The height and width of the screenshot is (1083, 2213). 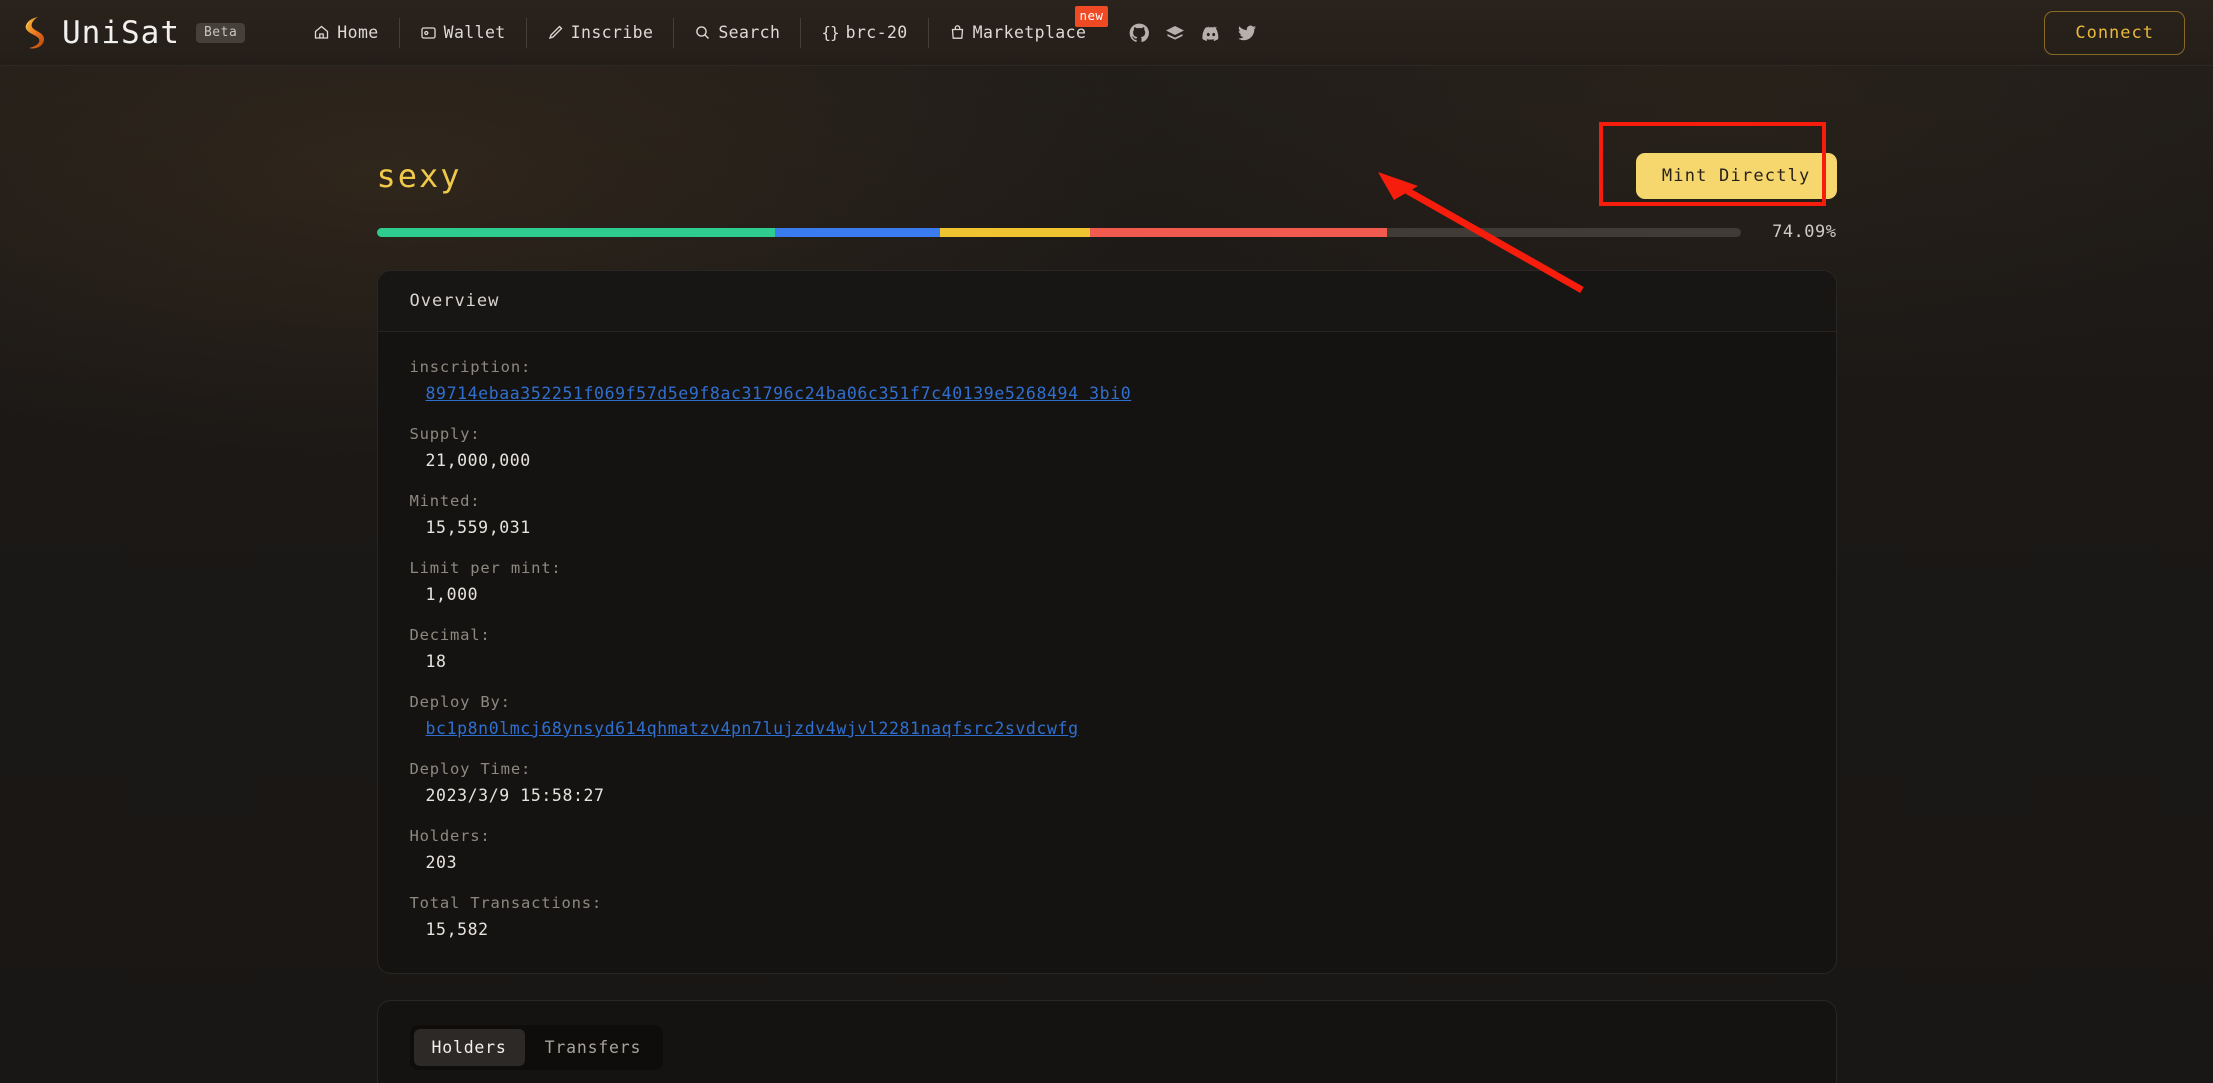 I want to click on overview-field-value: 2023/3/9 15:58:27, so click(x=515, y=795).